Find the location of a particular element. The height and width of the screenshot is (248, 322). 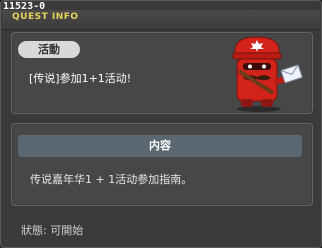

window-title: QUEST INFO is located at coordinates (45, 17).